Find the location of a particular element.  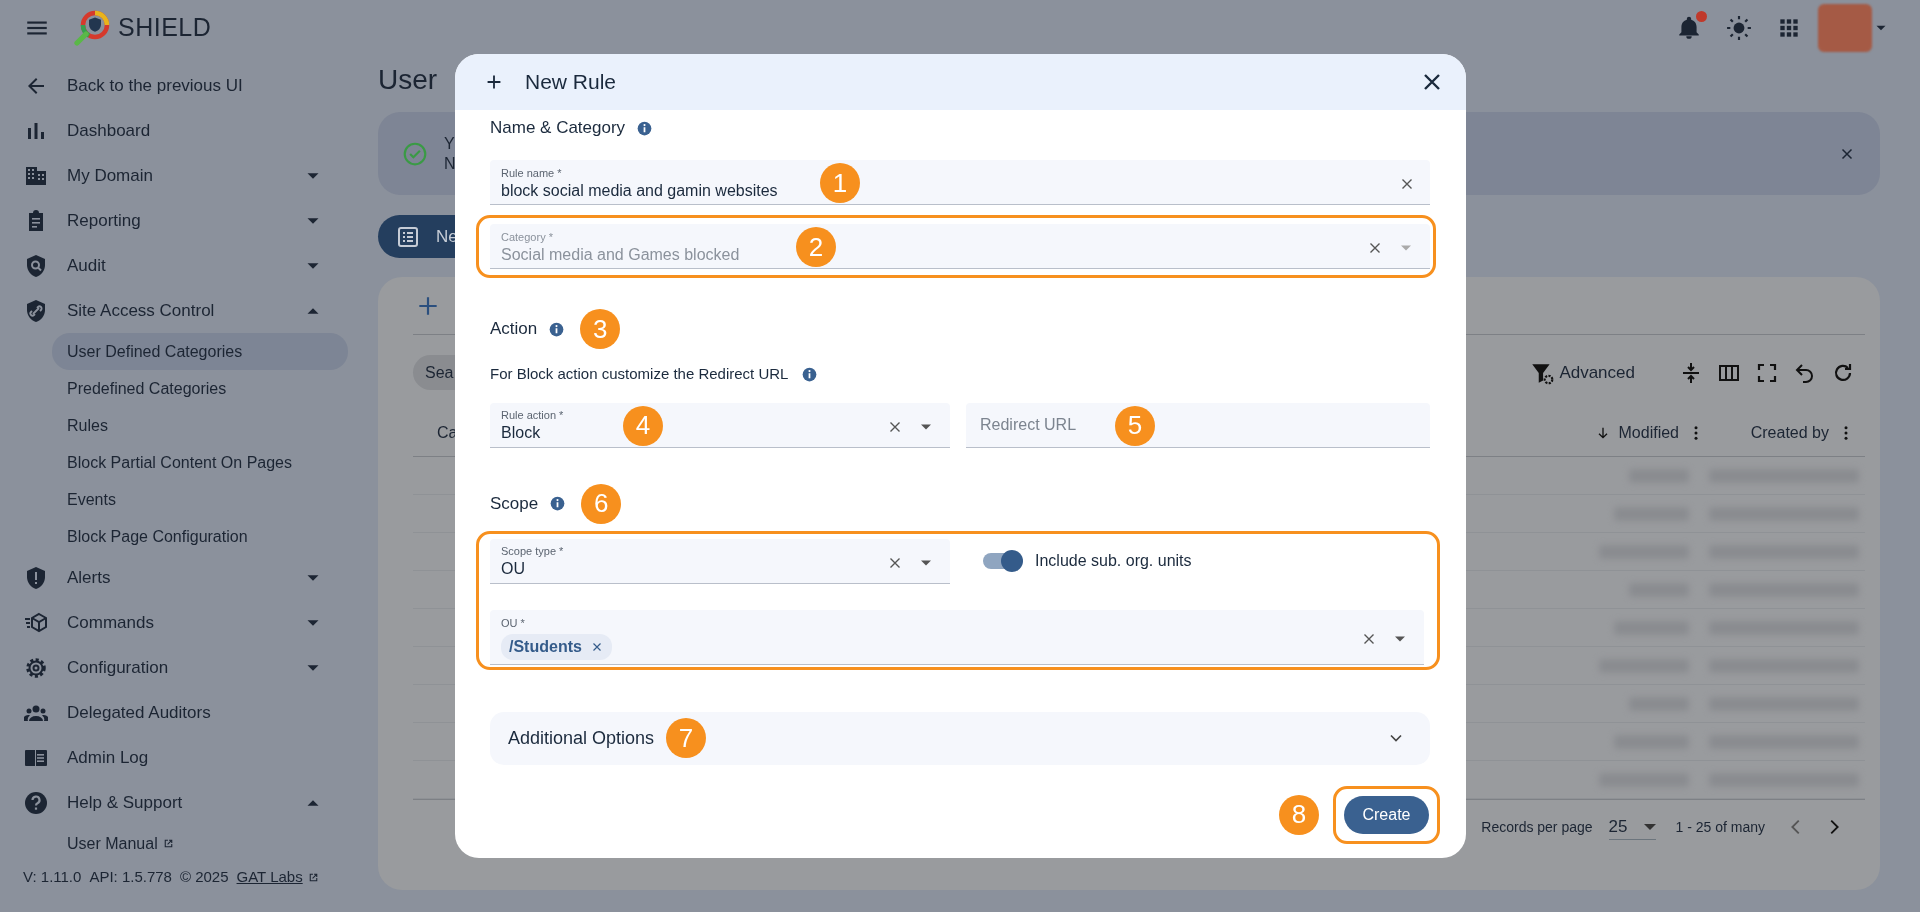

page-range: 1 - 25 of many is located at coordinates (1720, 827).